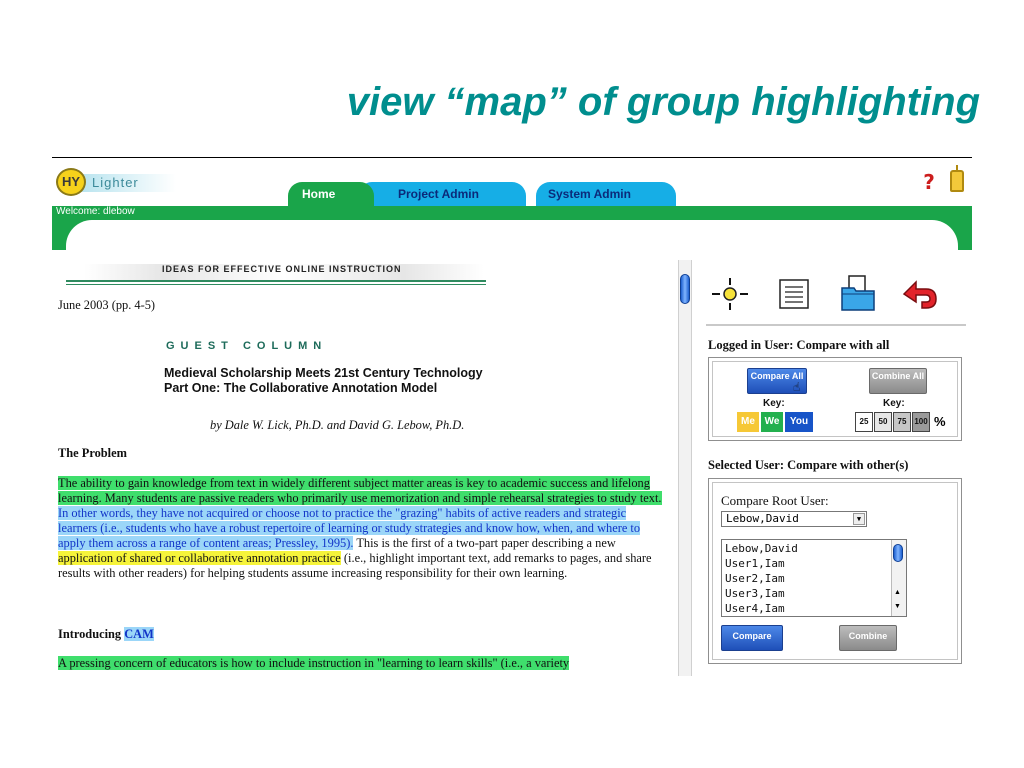  I want to click on doc-guest-column: GUEST COLUMN, so click(247, 346).